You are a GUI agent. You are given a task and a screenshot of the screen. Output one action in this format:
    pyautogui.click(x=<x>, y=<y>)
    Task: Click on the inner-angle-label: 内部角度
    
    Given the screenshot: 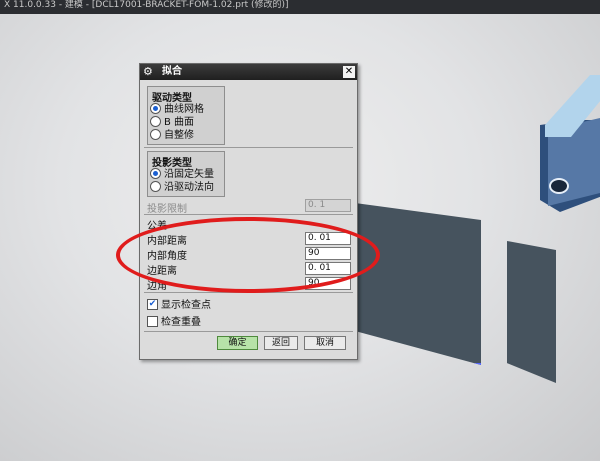 What is the action you would take?
    pyautogui.click(x=167, y=256)
    